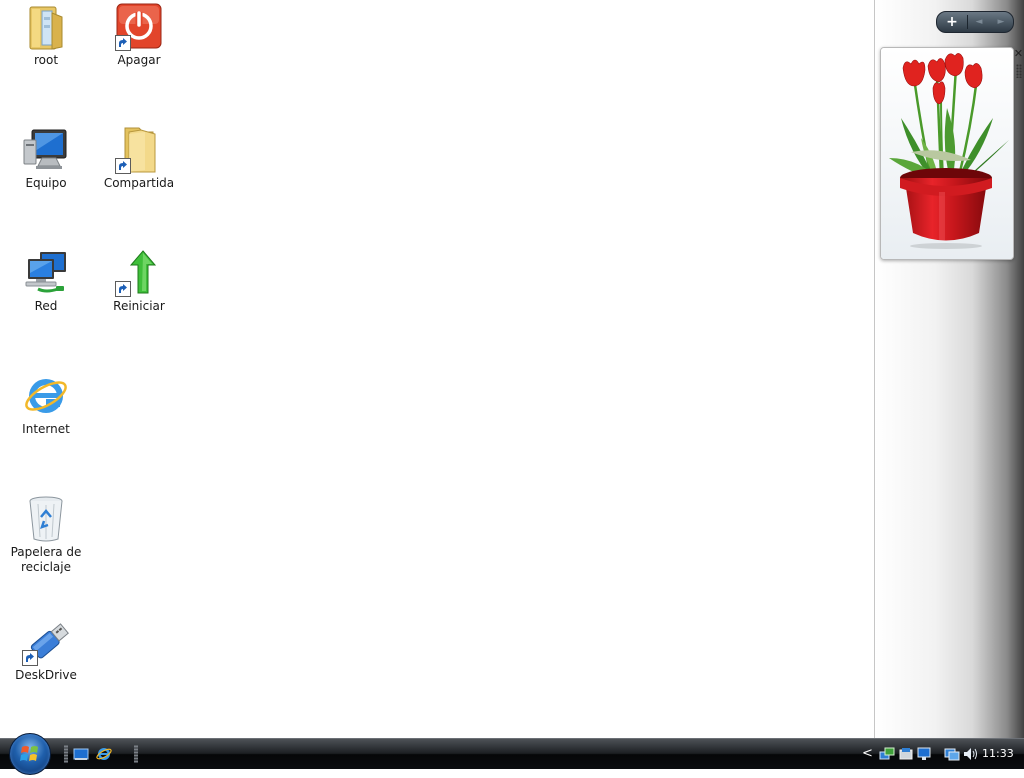 This screenshot has height=778, width=1024. Describe the element at coordinates (46, 429) in the screenshot. I see `desktop-icon-label: Internet` at that location.